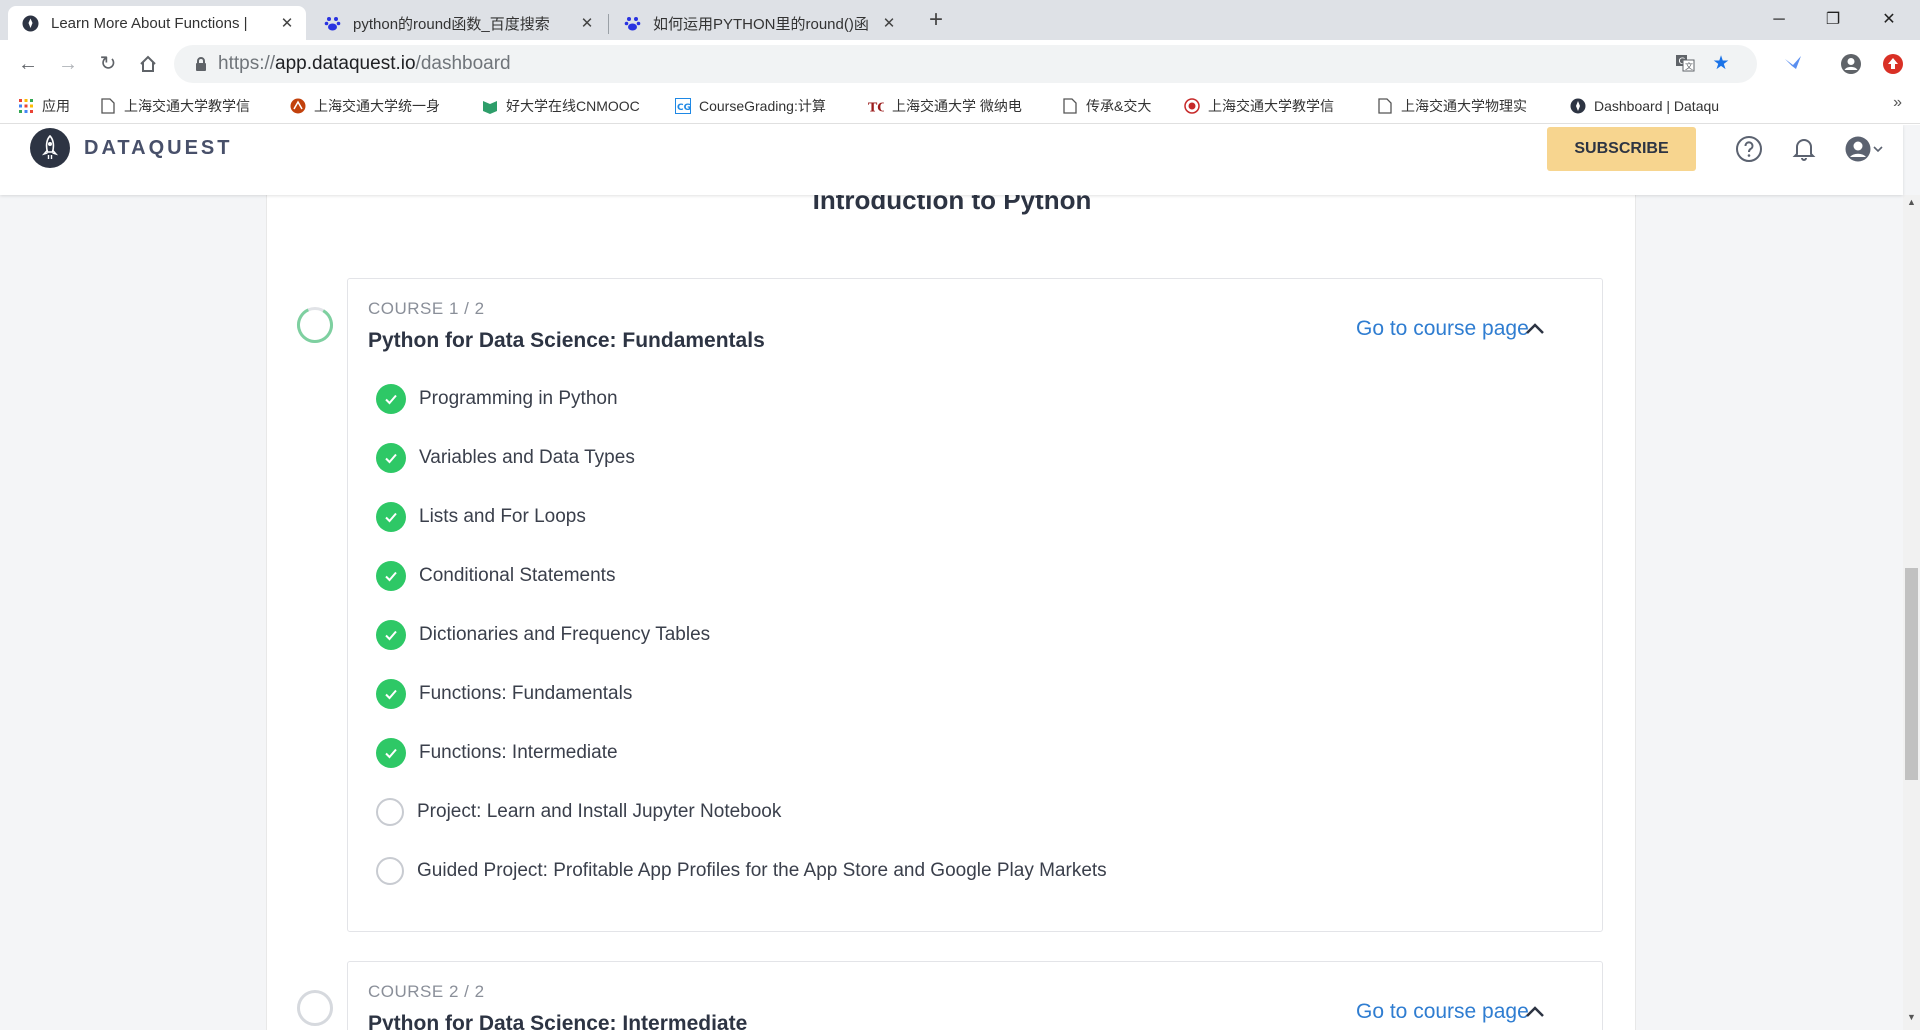 This screenshot has height=1030, width=1920. Describe the element at coordinates (497, 753) in the screenshot. I see `lesson-item: Functions: Intermediate` at that location.